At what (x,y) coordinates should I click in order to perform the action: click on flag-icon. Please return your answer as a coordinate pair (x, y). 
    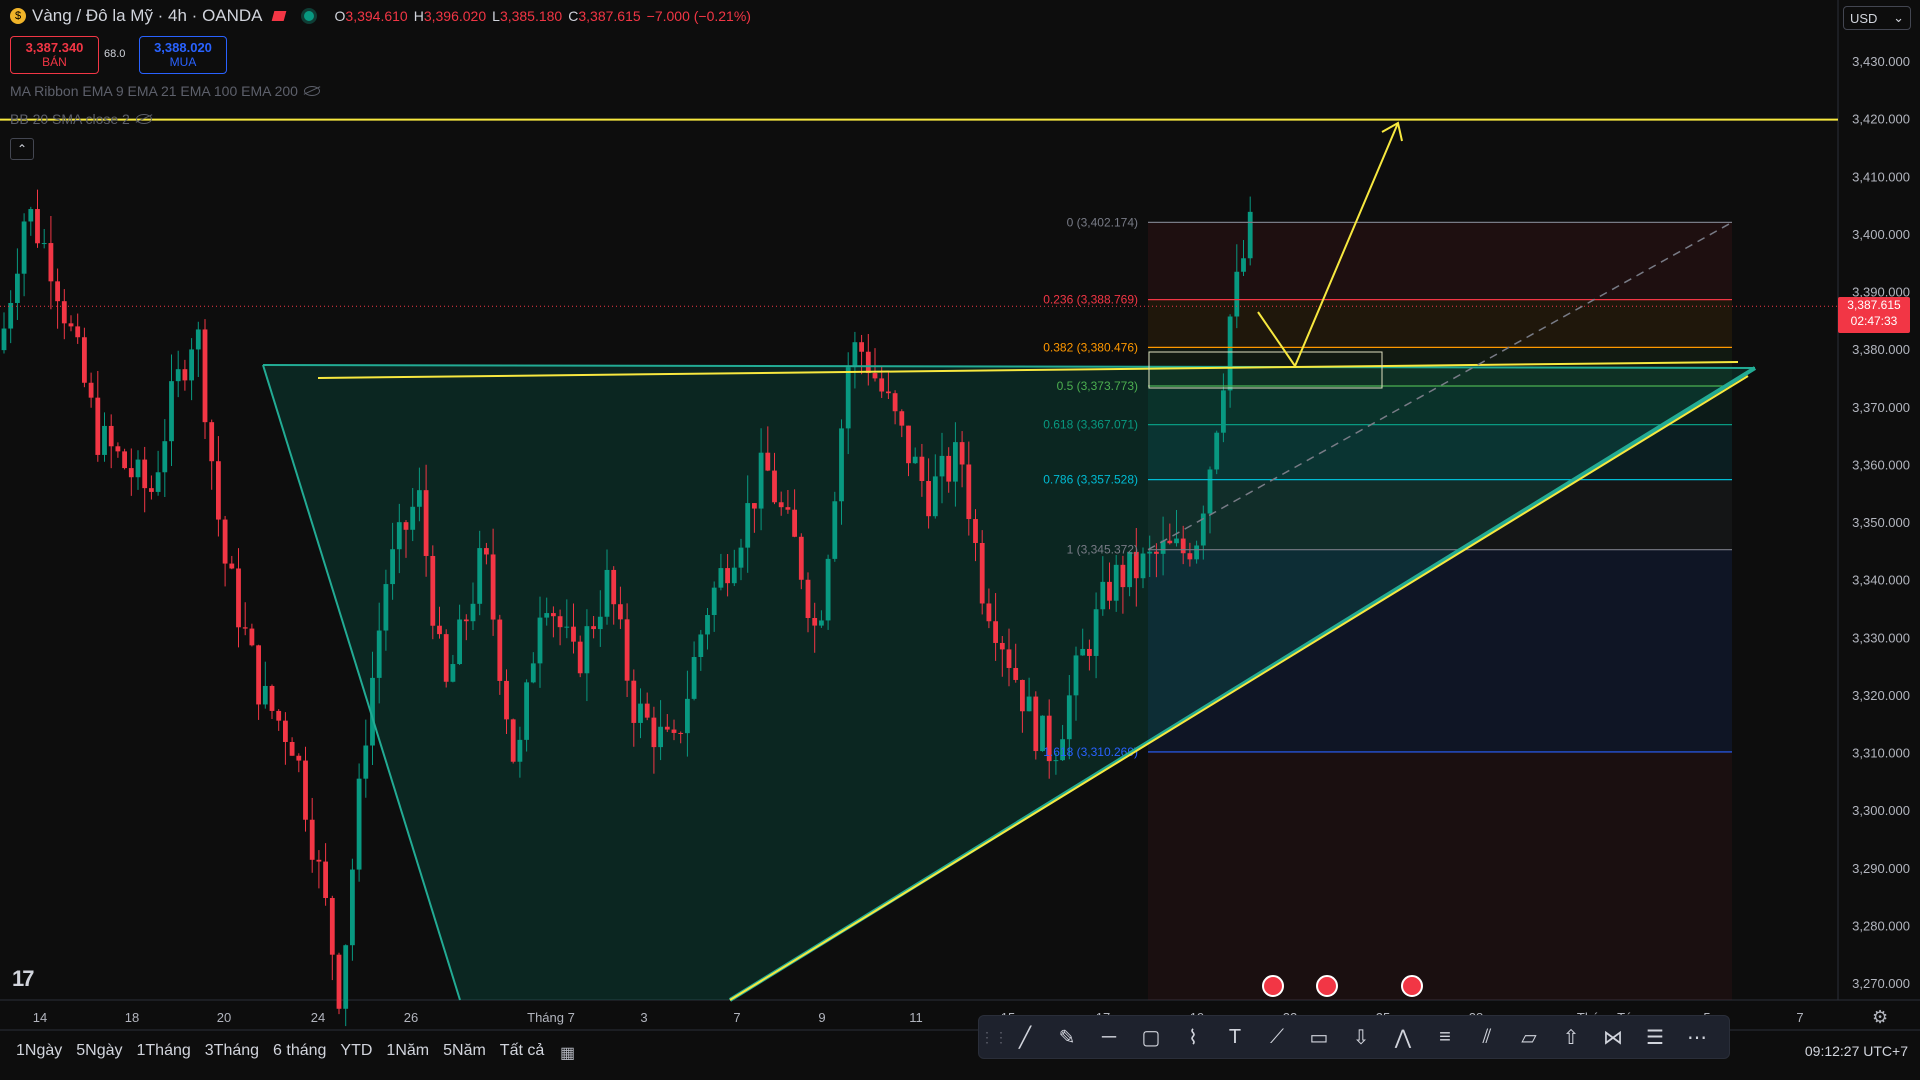
    Looking at the image, I should click on (278, 16).